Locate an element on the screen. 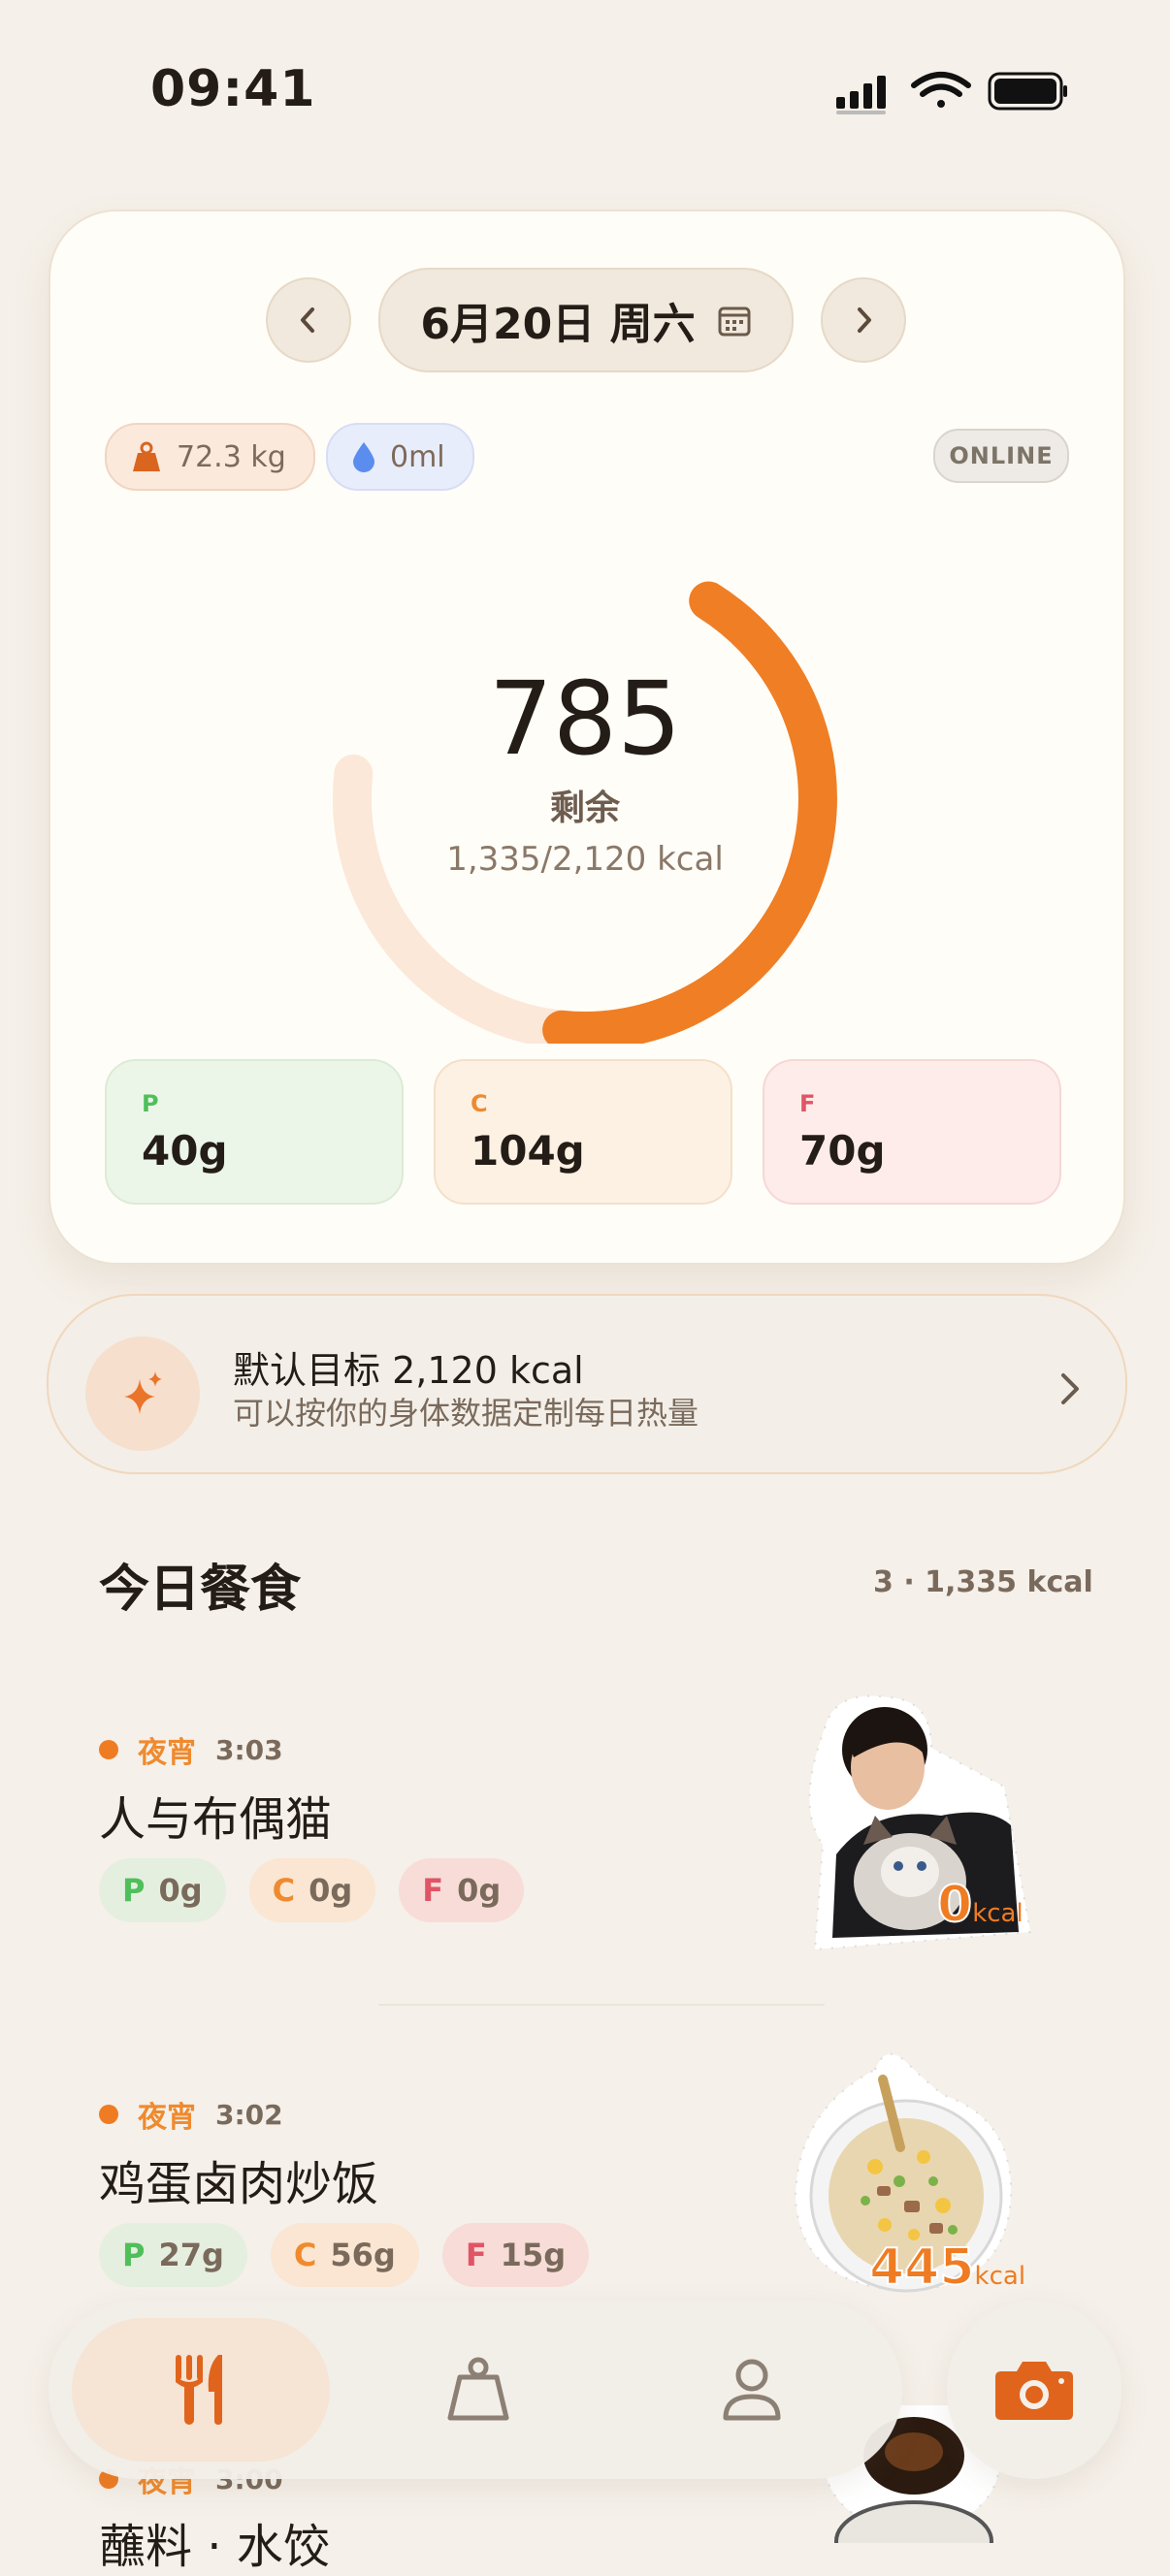 The width and height of the screenshot is (1170, 2576). status-time: 09:41 is located at coordinates (233, 89).